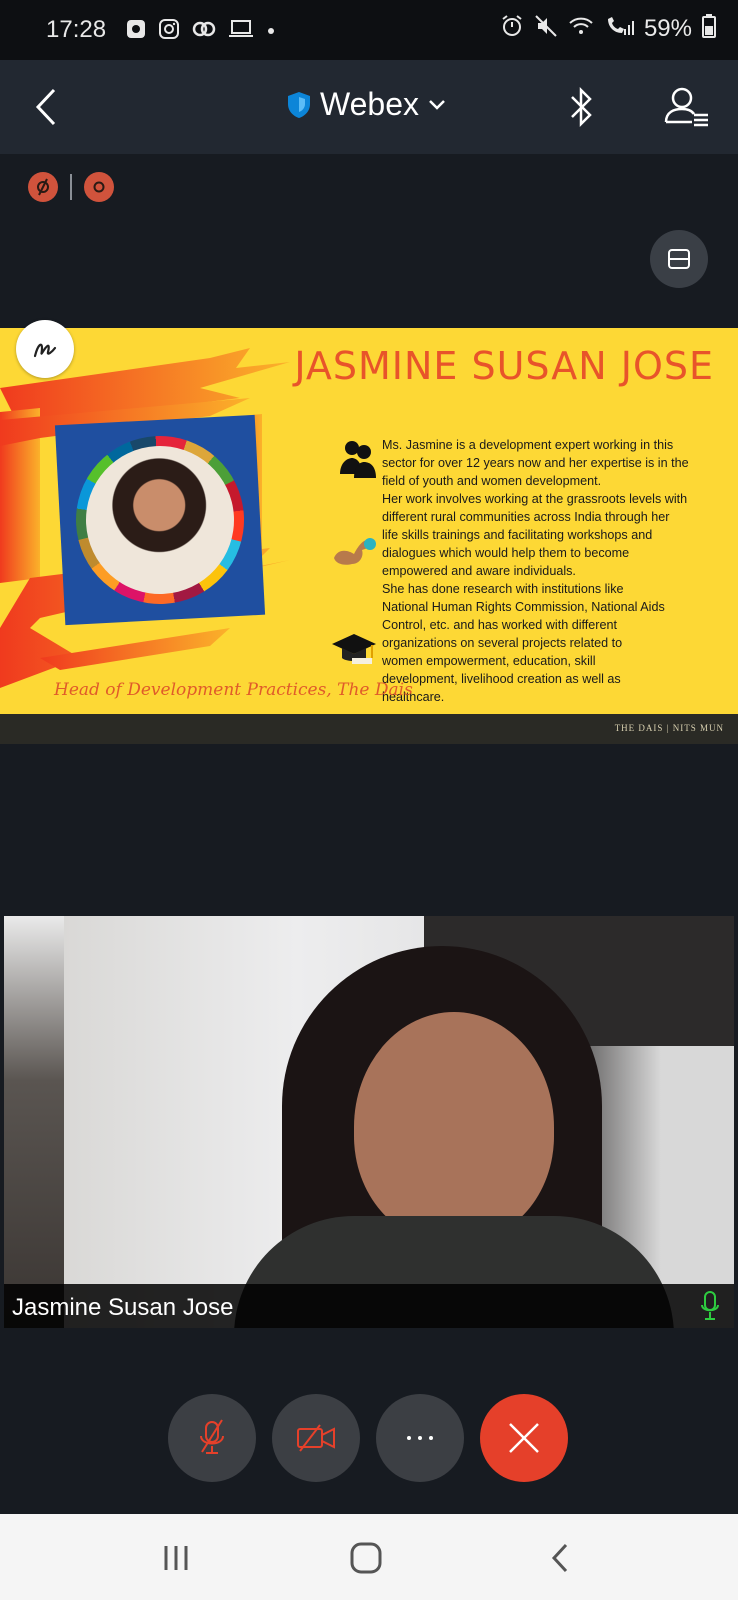 The width and height of the screenshot is (738, 1600). I want to click on back-button, so click(51, 107).